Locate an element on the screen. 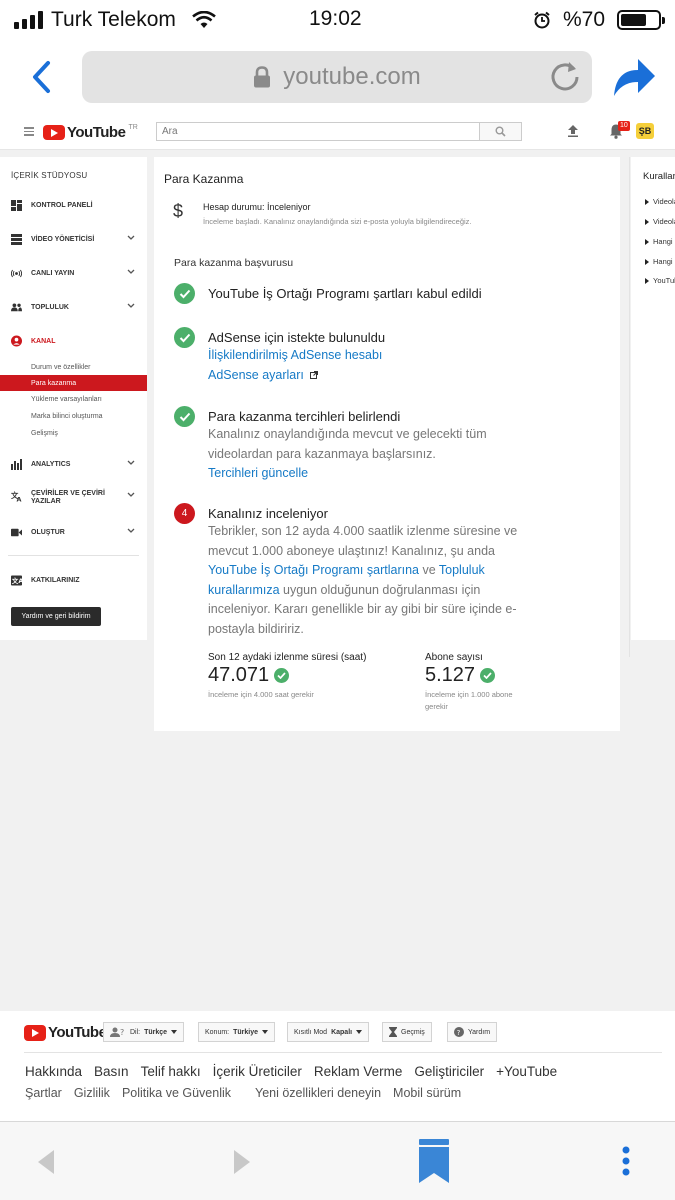 The height and width of the screenshot is (1200, 675). sidebar-item-create: OLUŞTUR is located at coordinates (73, 532).